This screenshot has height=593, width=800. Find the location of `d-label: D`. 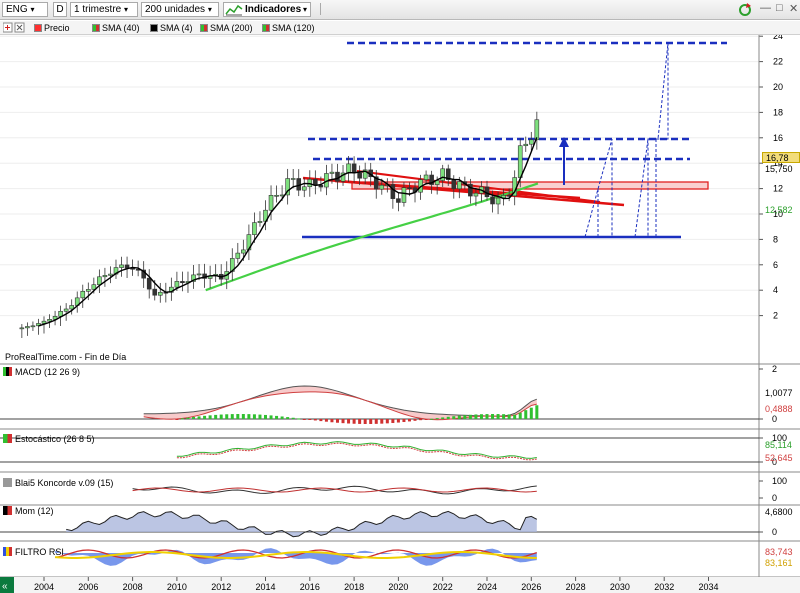

d-label: D is located at coordinates (60, 9).